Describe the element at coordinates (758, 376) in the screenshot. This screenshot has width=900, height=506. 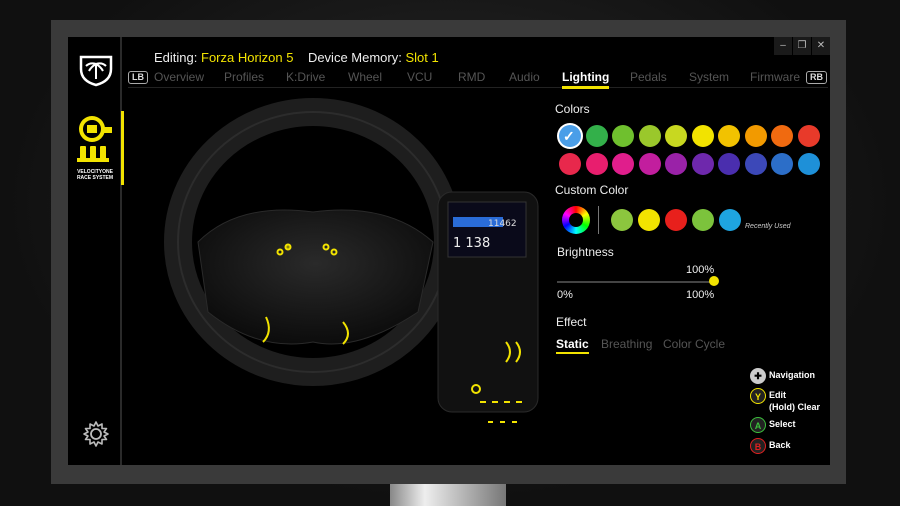
I see `dpad-icon: ✚` at that location.